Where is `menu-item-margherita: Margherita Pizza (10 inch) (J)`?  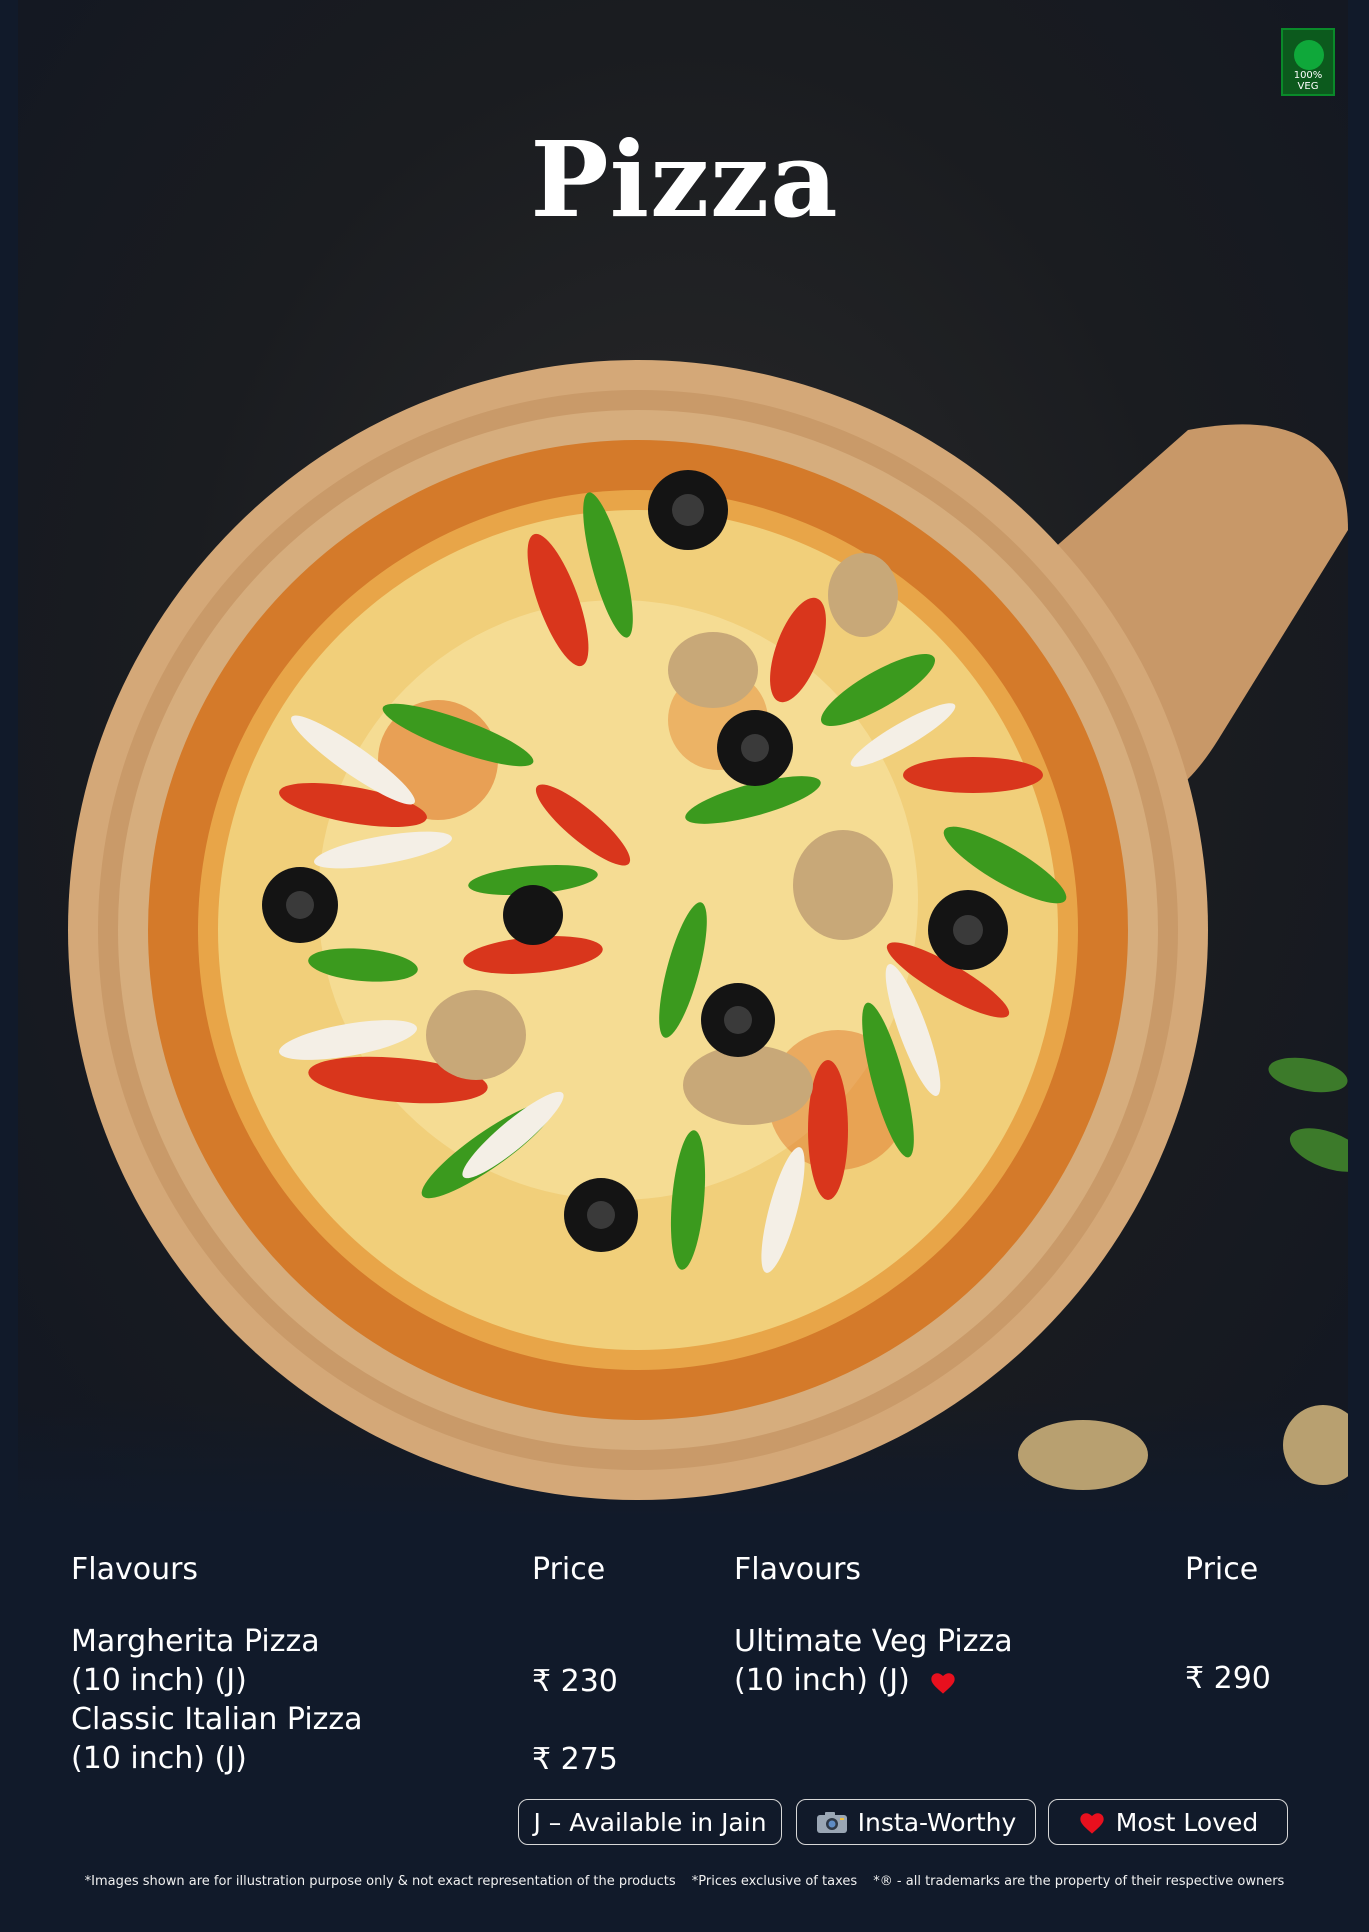 menu-item-margherita: Margherita Pizza (10 inch) (J) is located at coordinates (195, 1661).